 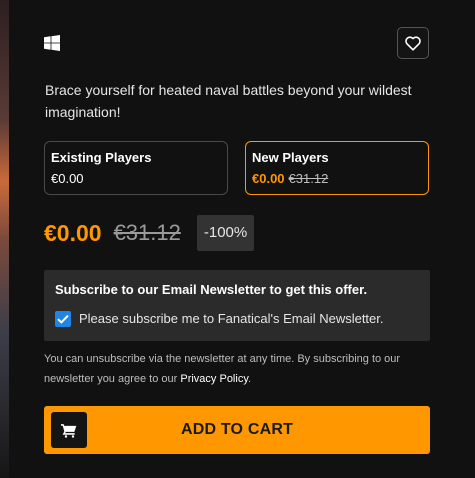 I want to click on wishlist-button, so click(x=413, y=43).